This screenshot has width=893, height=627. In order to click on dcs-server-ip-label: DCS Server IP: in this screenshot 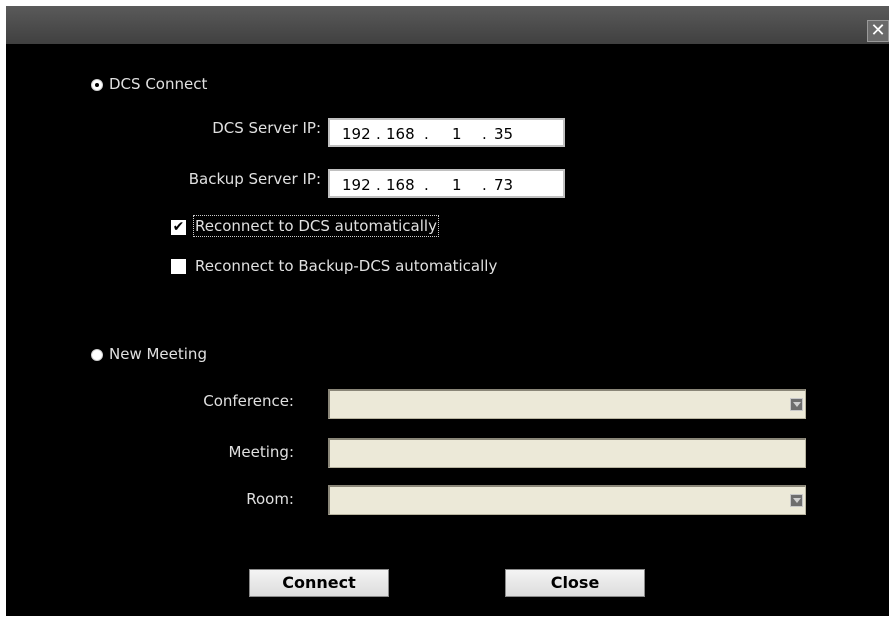, I will do `click(266, 128)`.